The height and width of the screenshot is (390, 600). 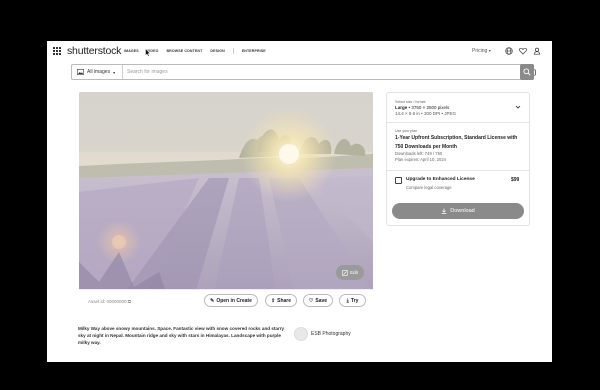 I want to click on nav-divider, so click(x=233, y=51).